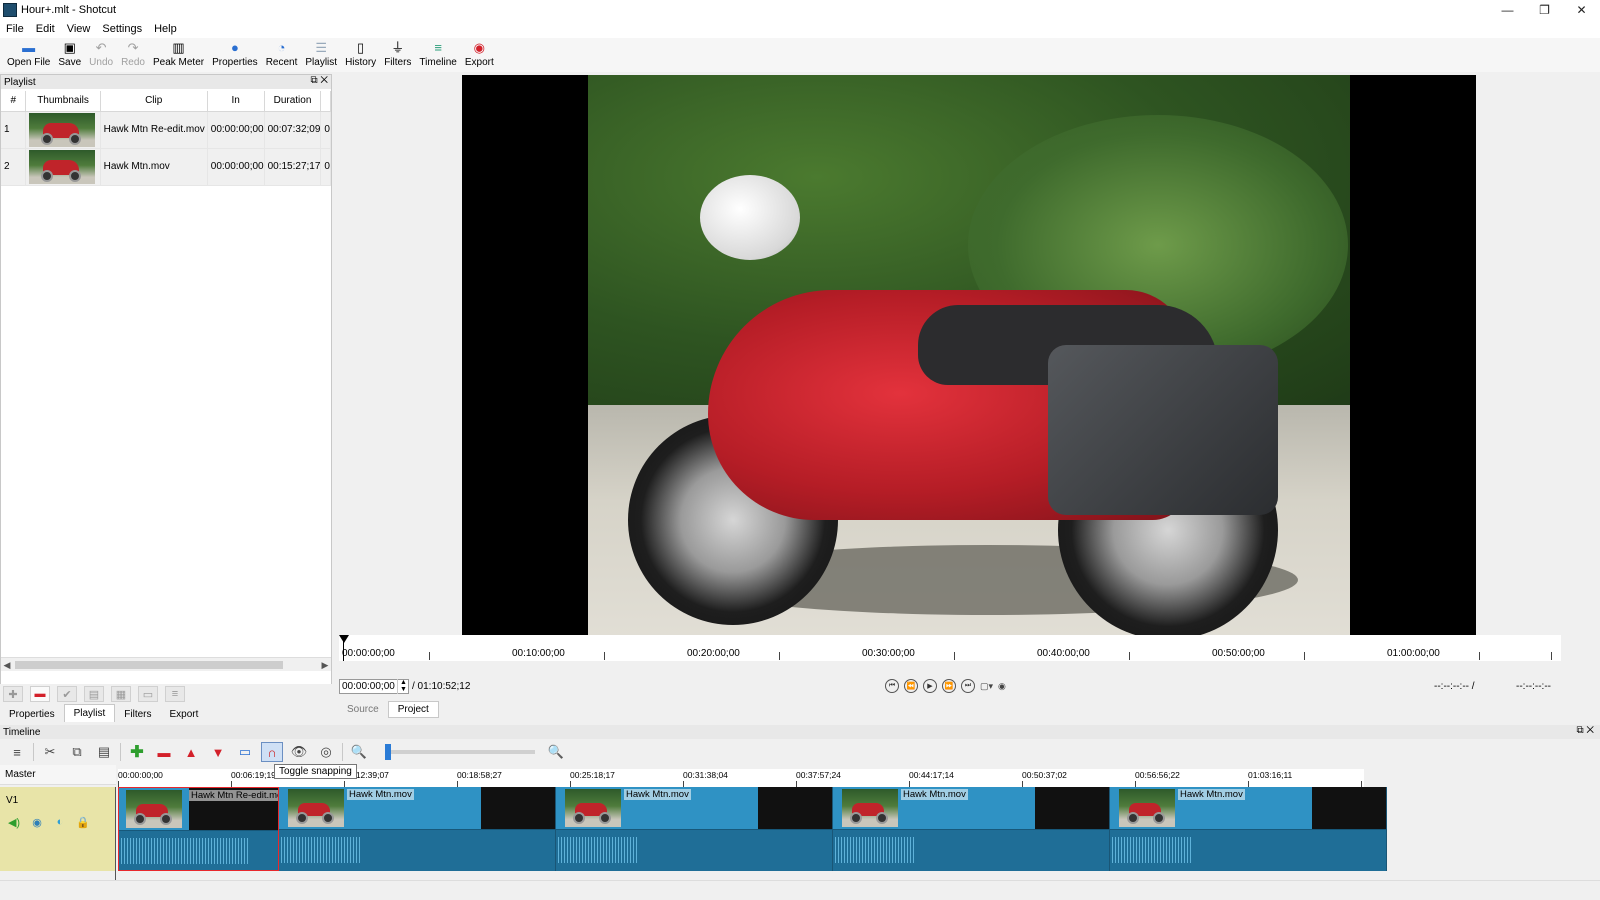 The image size is (1600, 900). What do you see at coordinates (397, 53) in the screenshot?
I see `filters-button: ⏚ Filters` at bounding box center [397, 53].